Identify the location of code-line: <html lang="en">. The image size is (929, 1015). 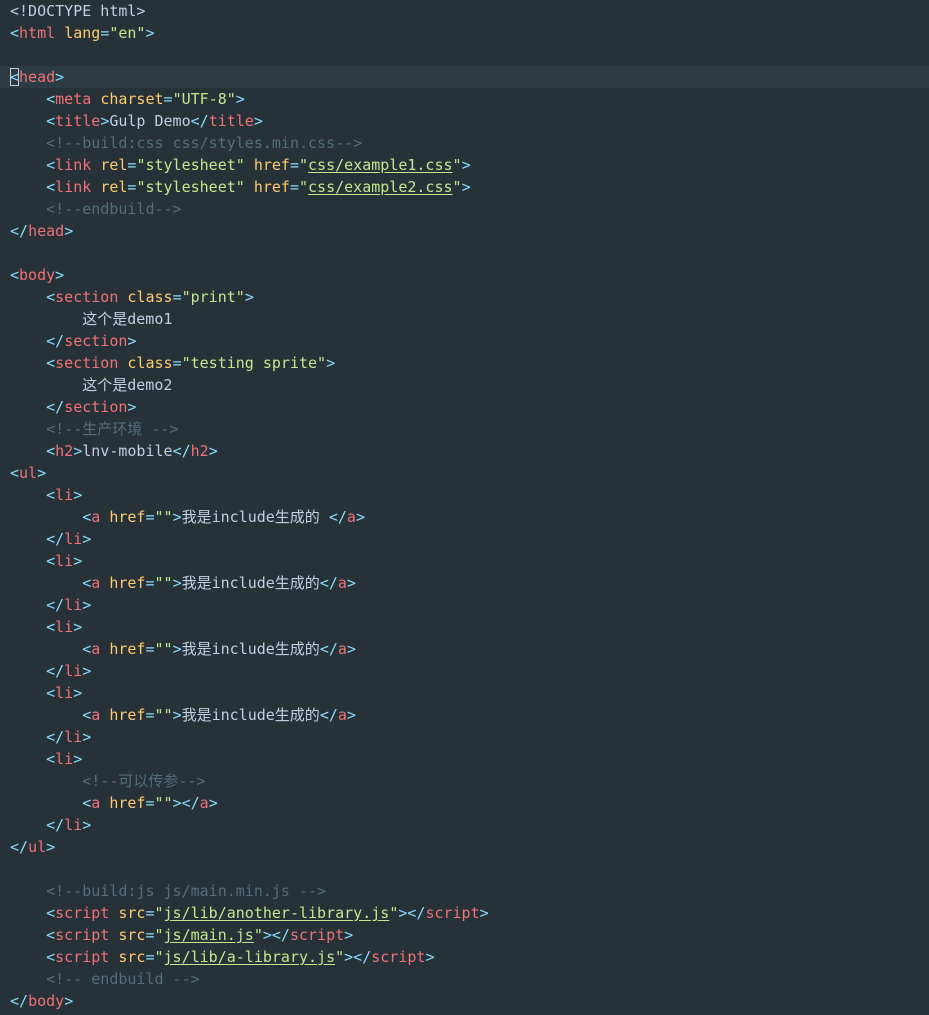
(464, 33).